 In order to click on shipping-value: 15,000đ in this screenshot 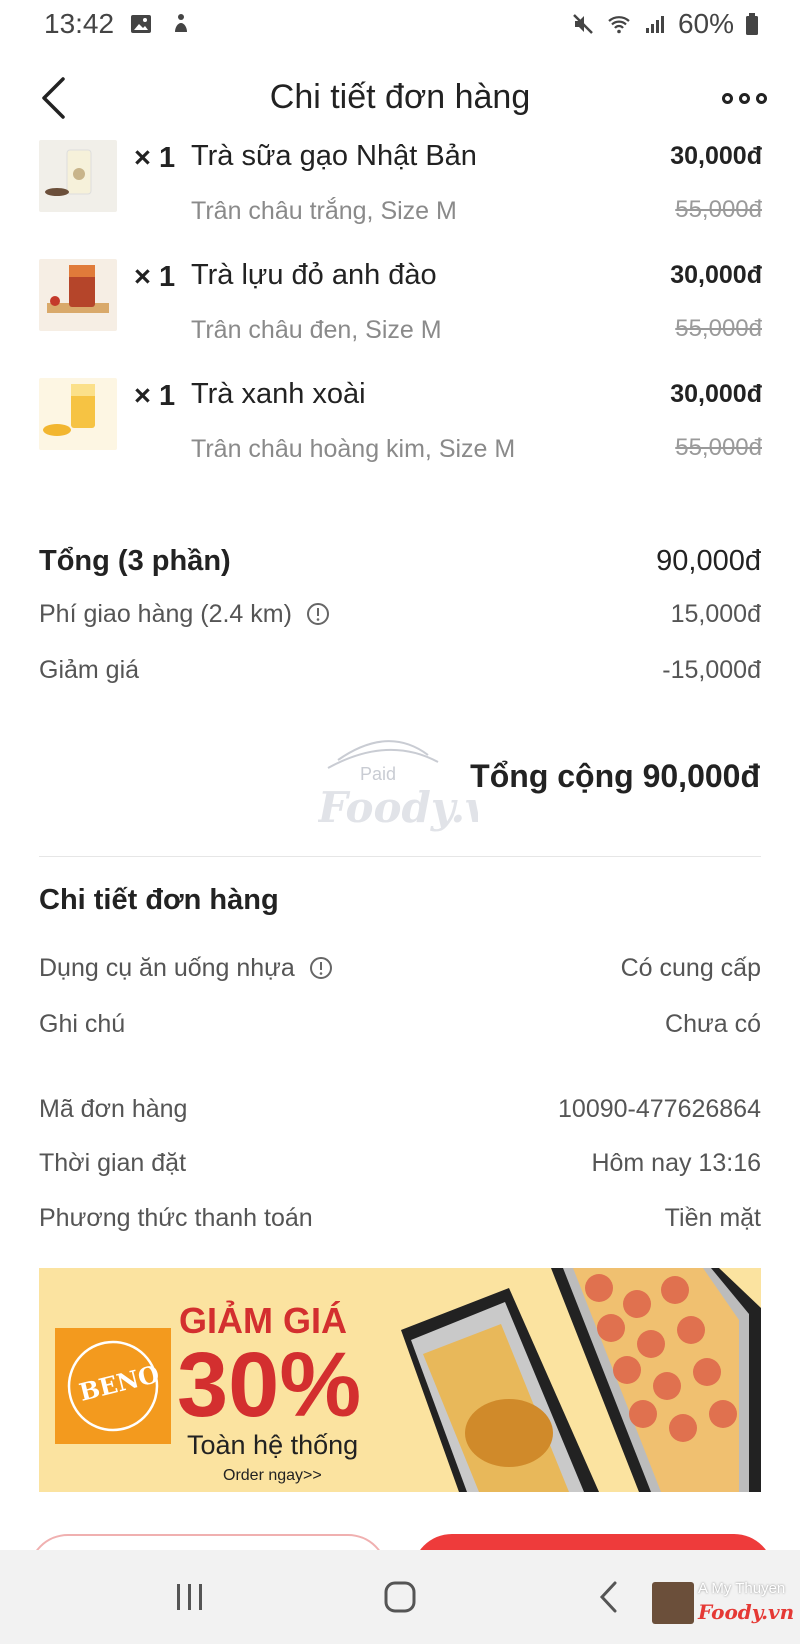, I will do `click(715, 613)`.